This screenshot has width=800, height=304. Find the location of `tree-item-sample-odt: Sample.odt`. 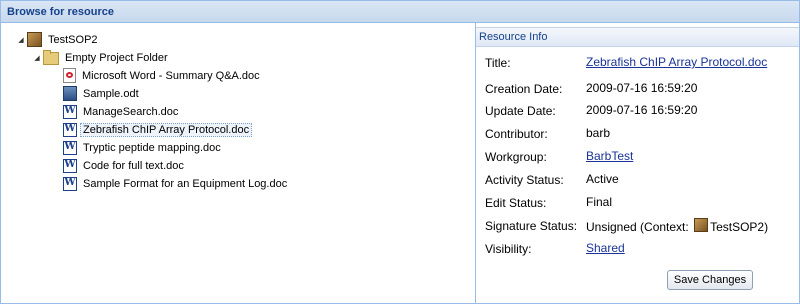

tree-item-sample-odt: Sample.odt is located at coordinates (102, 93).